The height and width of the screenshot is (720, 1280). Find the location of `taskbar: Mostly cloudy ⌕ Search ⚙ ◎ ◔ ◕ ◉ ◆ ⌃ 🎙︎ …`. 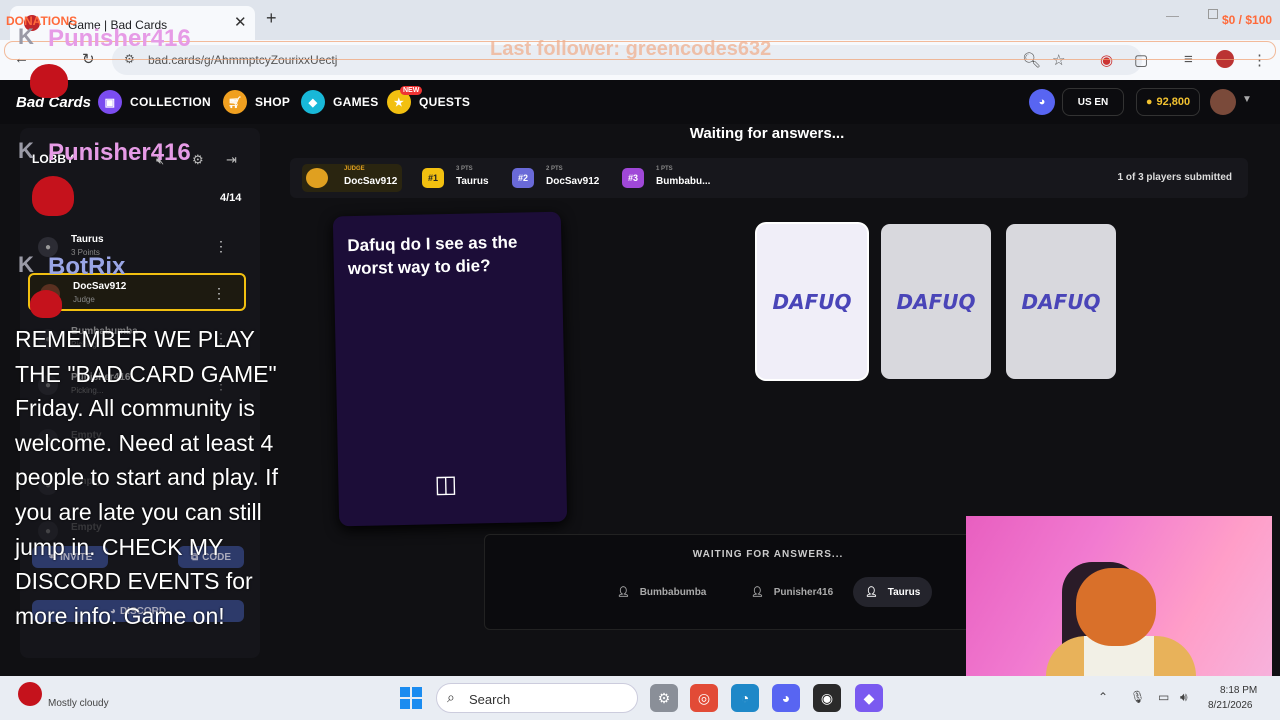

taskbar: Mostly cloudy ⌕ Search ⚙ ◎ ◔ ◕ ◉ ◆ ⌃ 🎙︎ … is located at coordinates (640, 698).